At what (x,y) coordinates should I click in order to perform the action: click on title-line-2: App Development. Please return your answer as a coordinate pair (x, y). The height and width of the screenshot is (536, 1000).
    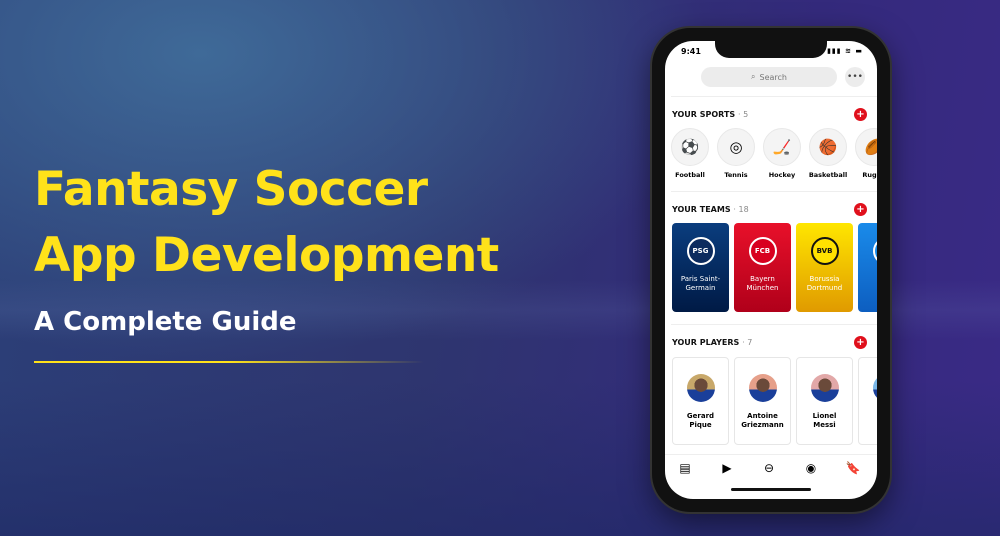
    Looking at the image, I should click on (266, 255).